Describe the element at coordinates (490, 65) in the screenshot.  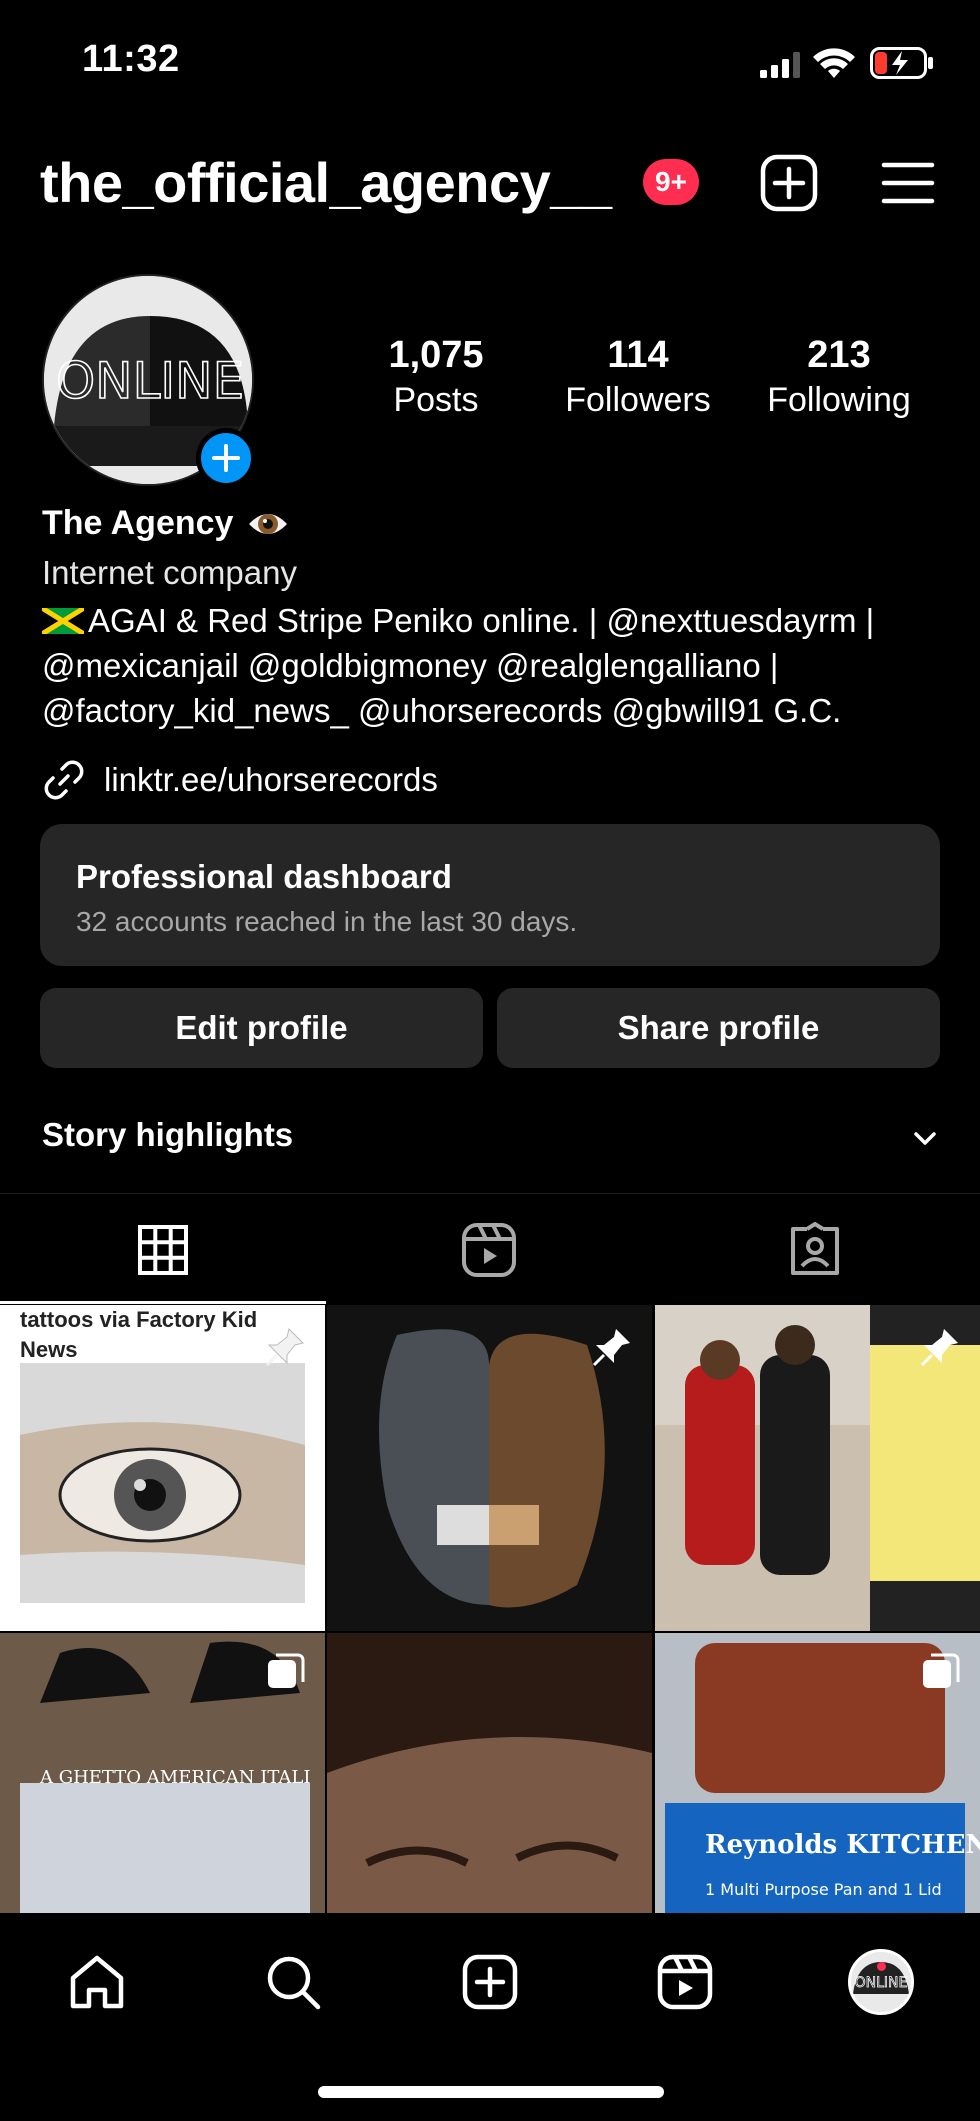
I see `status-bar: 11:32` at that location.